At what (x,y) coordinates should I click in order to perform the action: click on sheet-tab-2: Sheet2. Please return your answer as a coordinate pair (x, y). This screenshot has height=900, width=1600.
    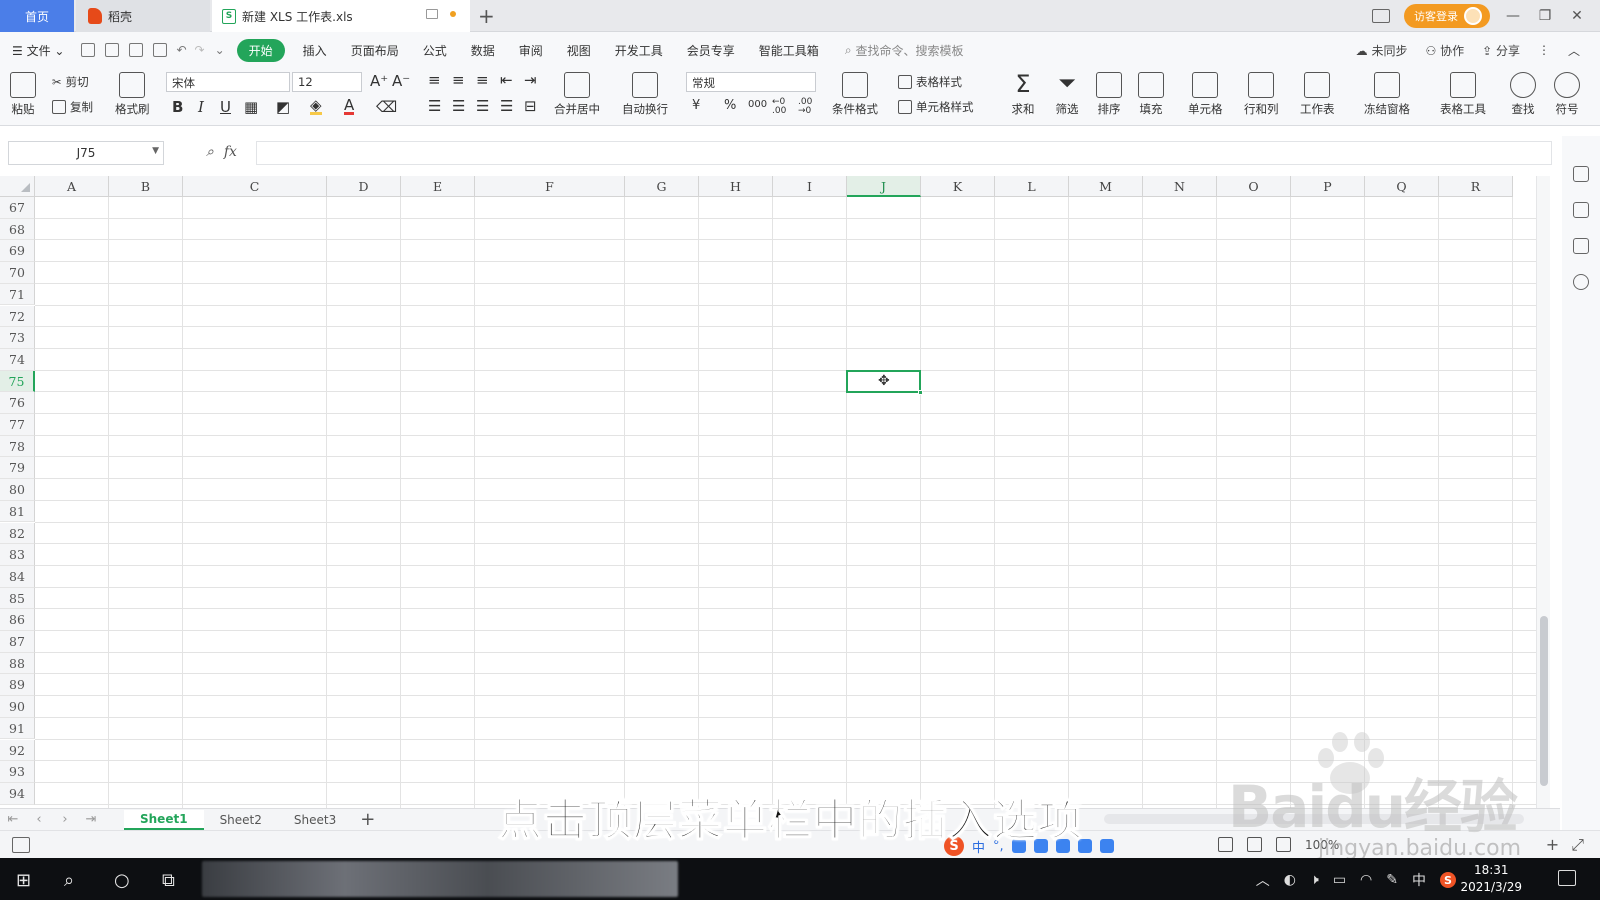
    Looking at the image, I should click on (241, 820).